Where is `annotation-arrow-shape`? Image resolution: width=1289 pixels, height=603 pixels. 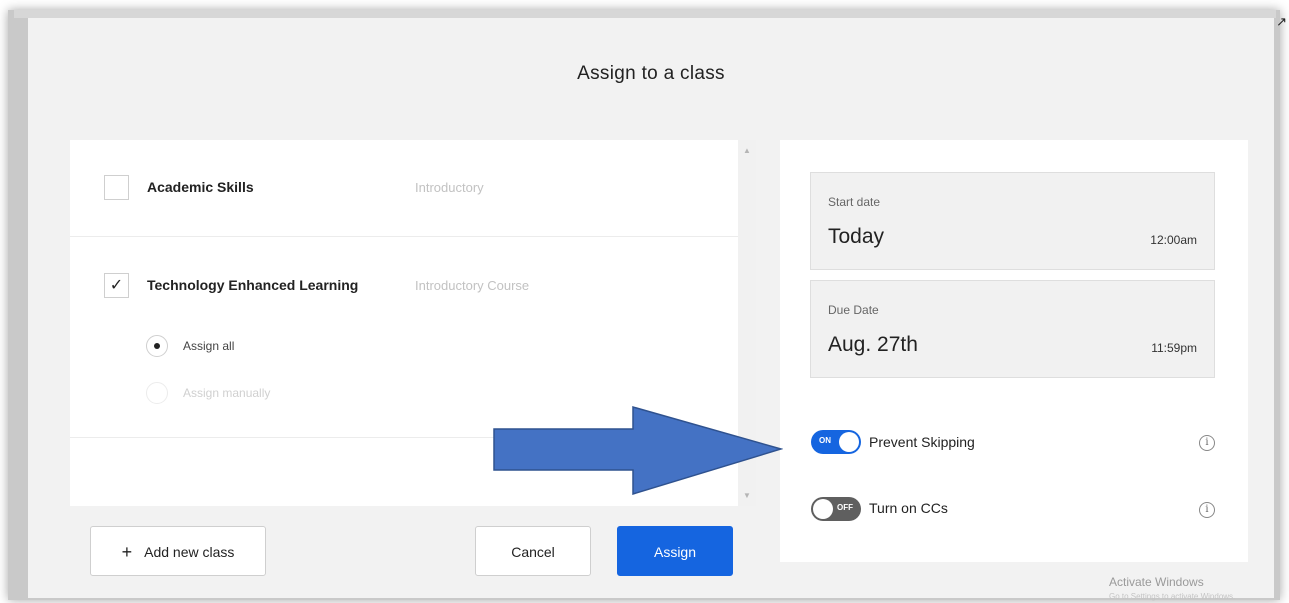 annotation-arrow-shape is located at coordinates (638, 451).